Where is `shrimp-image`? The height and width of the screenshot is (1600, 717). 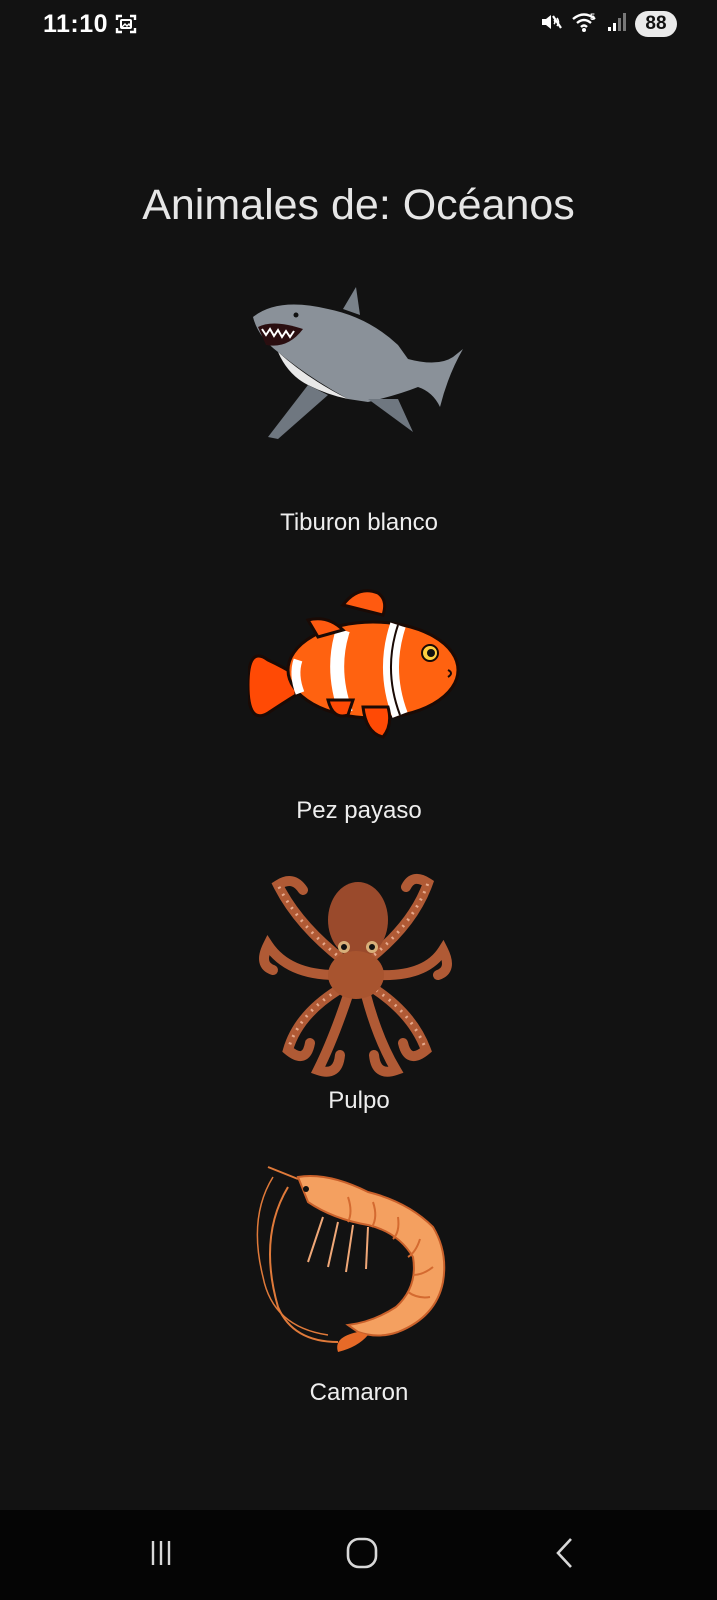 shrimp-image is located at coordinates (359, 1268).